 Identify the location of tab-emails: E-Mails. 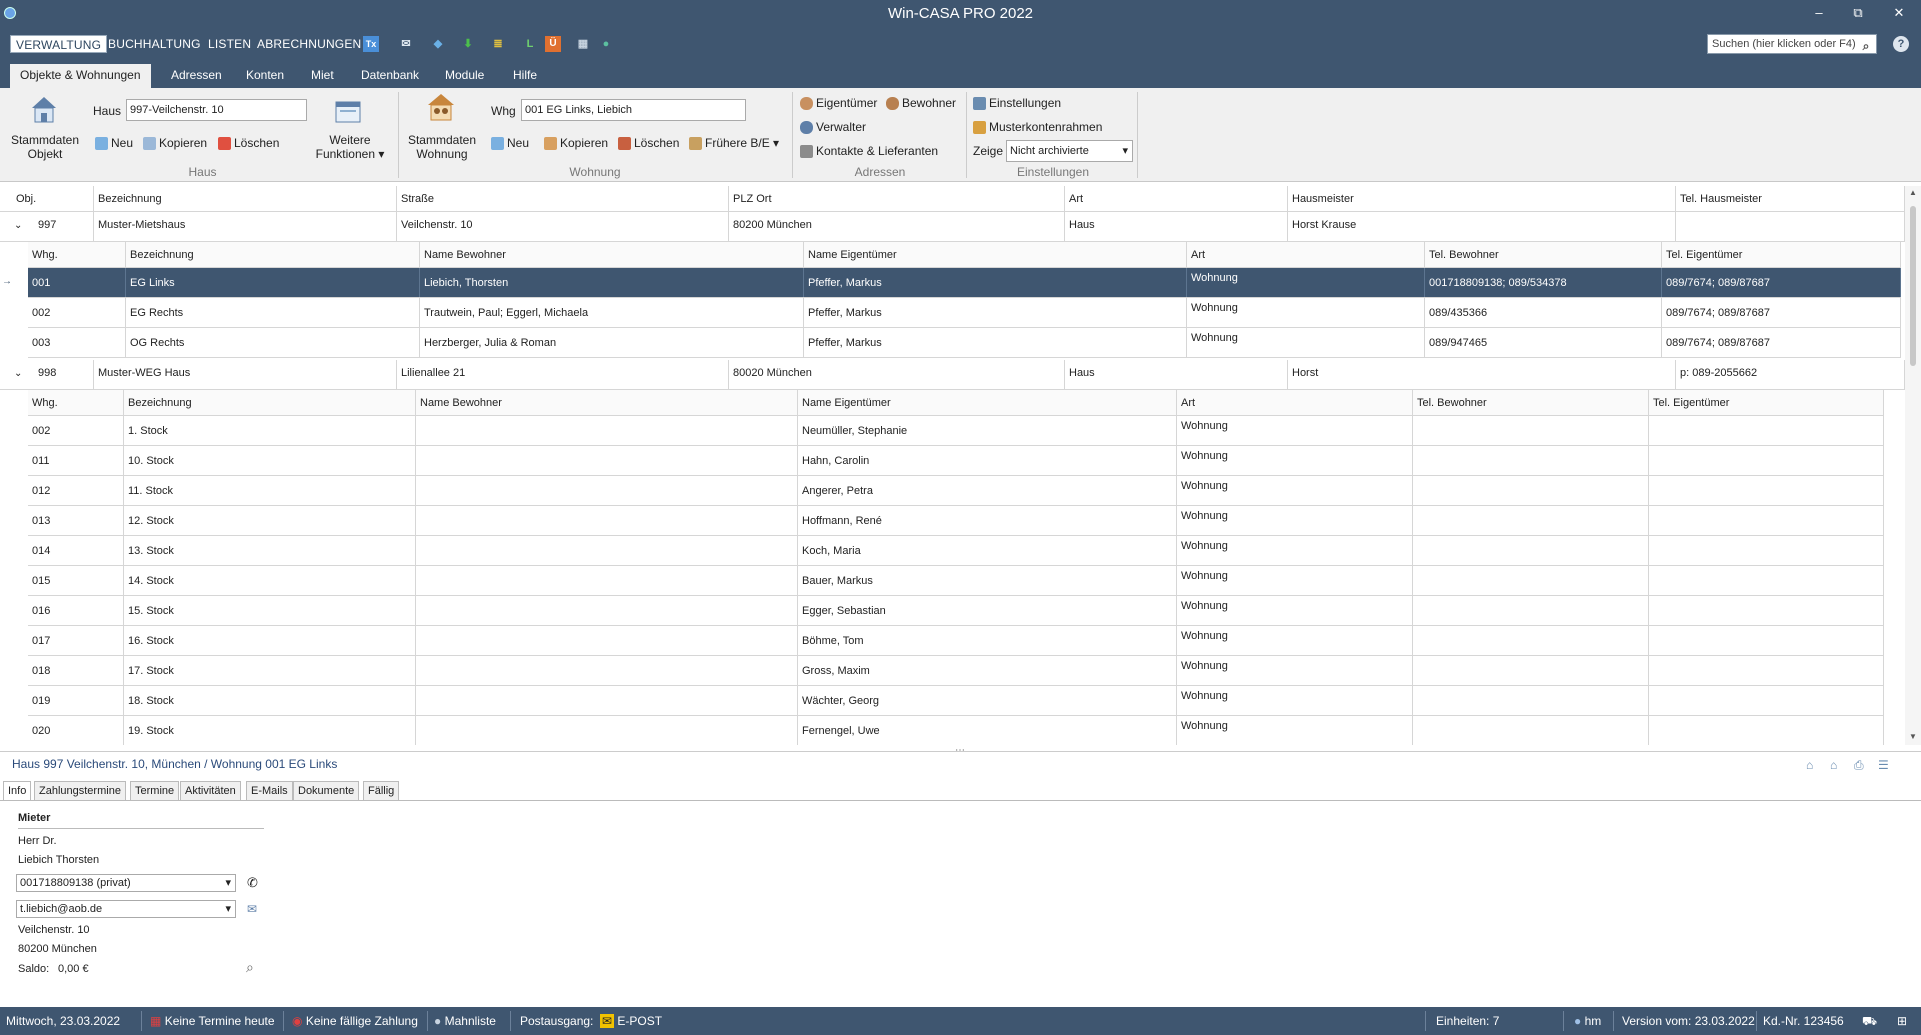
(269, 791).